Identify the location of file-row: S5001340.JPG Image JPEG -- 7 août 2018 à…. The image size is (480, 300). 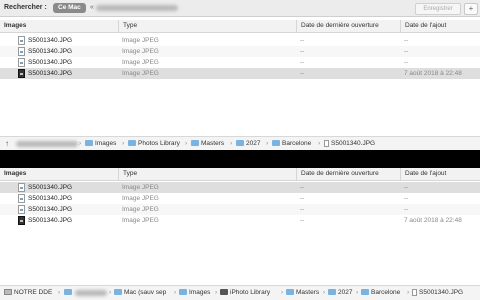
(240, 220).